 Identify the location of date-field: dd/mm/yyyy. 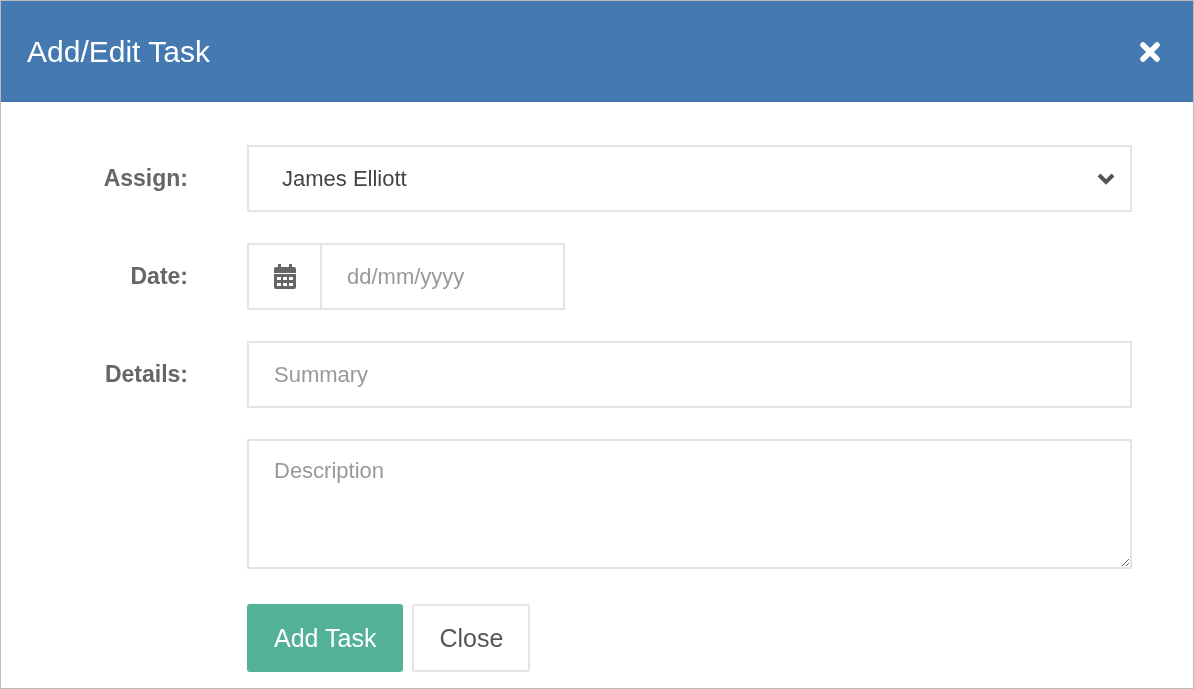
(443, 276).